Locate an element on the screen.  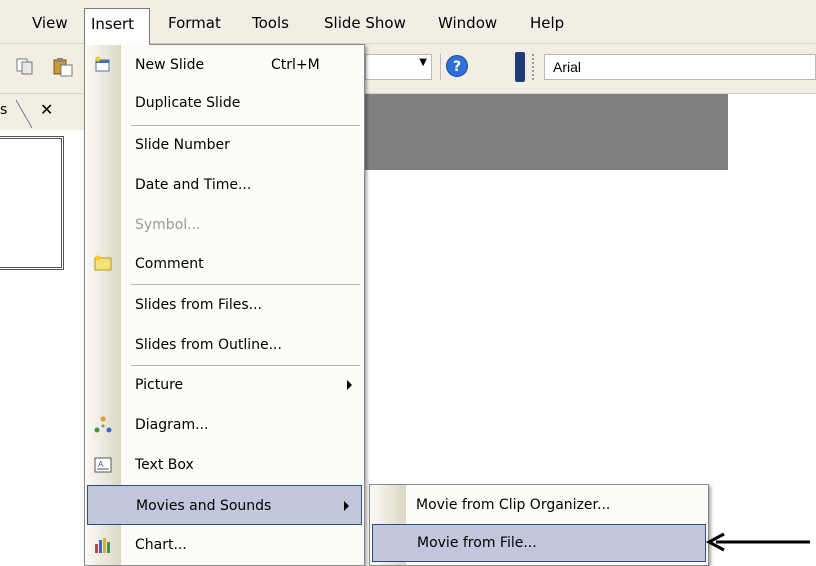
menu-view: View is located at coordinates (50, 23).